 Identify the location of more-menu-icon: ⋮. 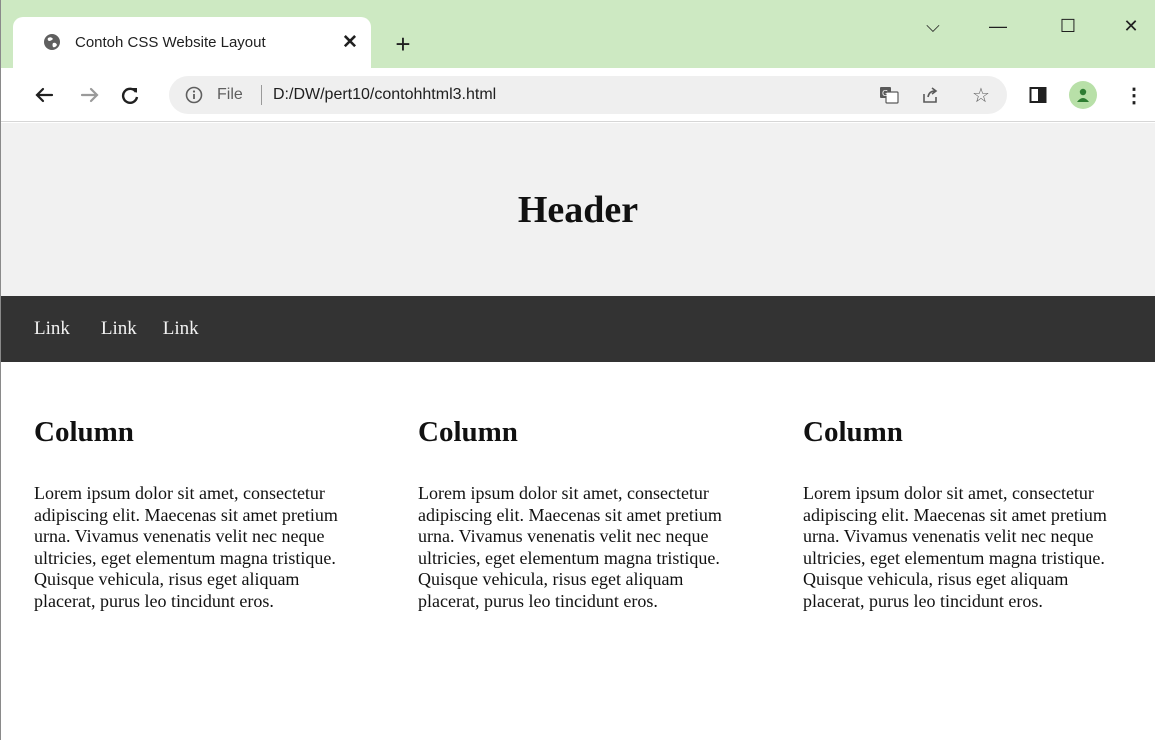
(1134, 95).